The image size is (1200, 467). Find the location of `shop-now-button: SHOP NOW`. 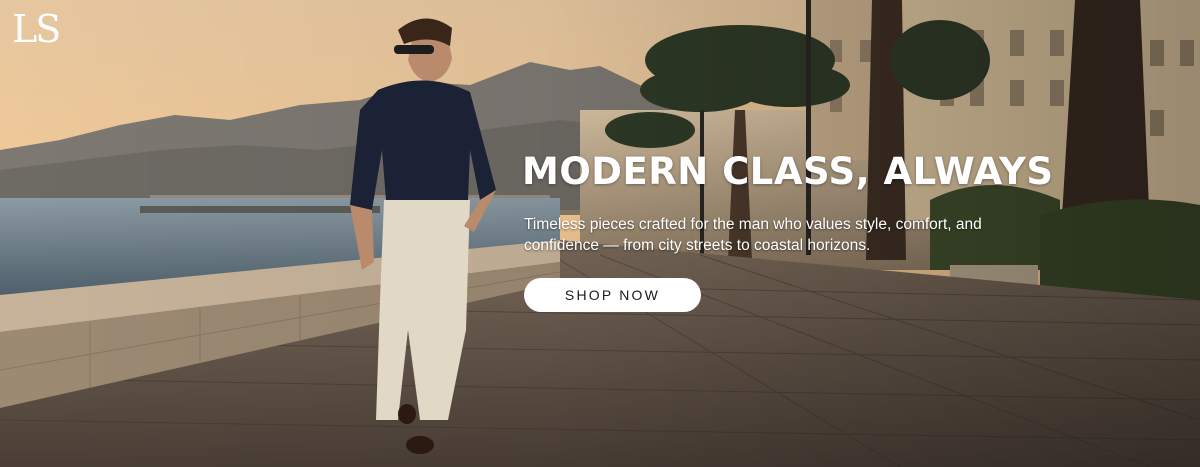

shop-now-button: SHOP NOW is located at coordinates (612, 295).